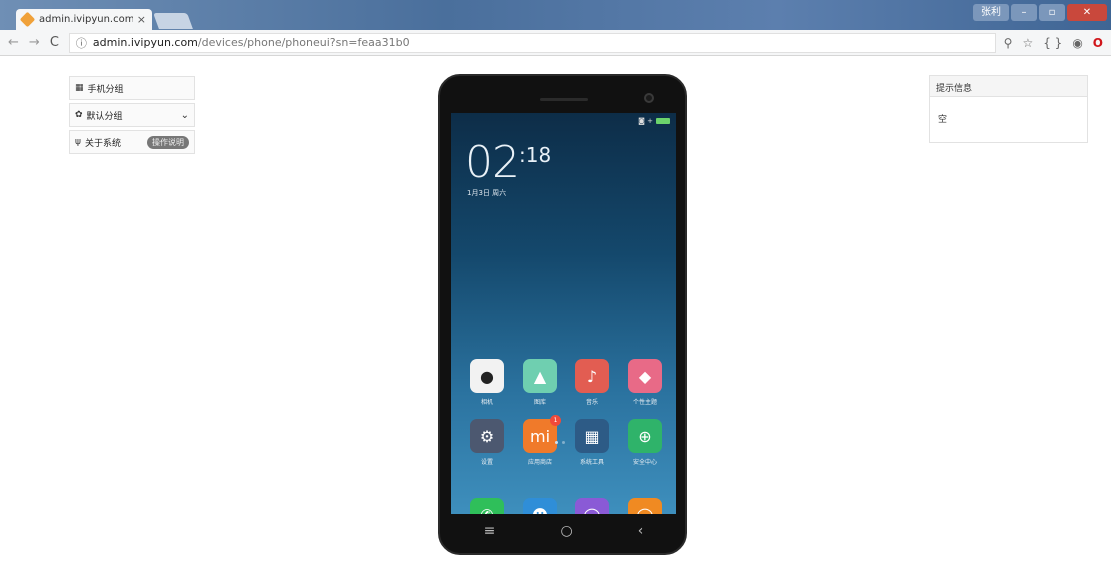  Describe the element at coordinates (556, 442) in the screenshot. I see `page-dot-active` at that location.